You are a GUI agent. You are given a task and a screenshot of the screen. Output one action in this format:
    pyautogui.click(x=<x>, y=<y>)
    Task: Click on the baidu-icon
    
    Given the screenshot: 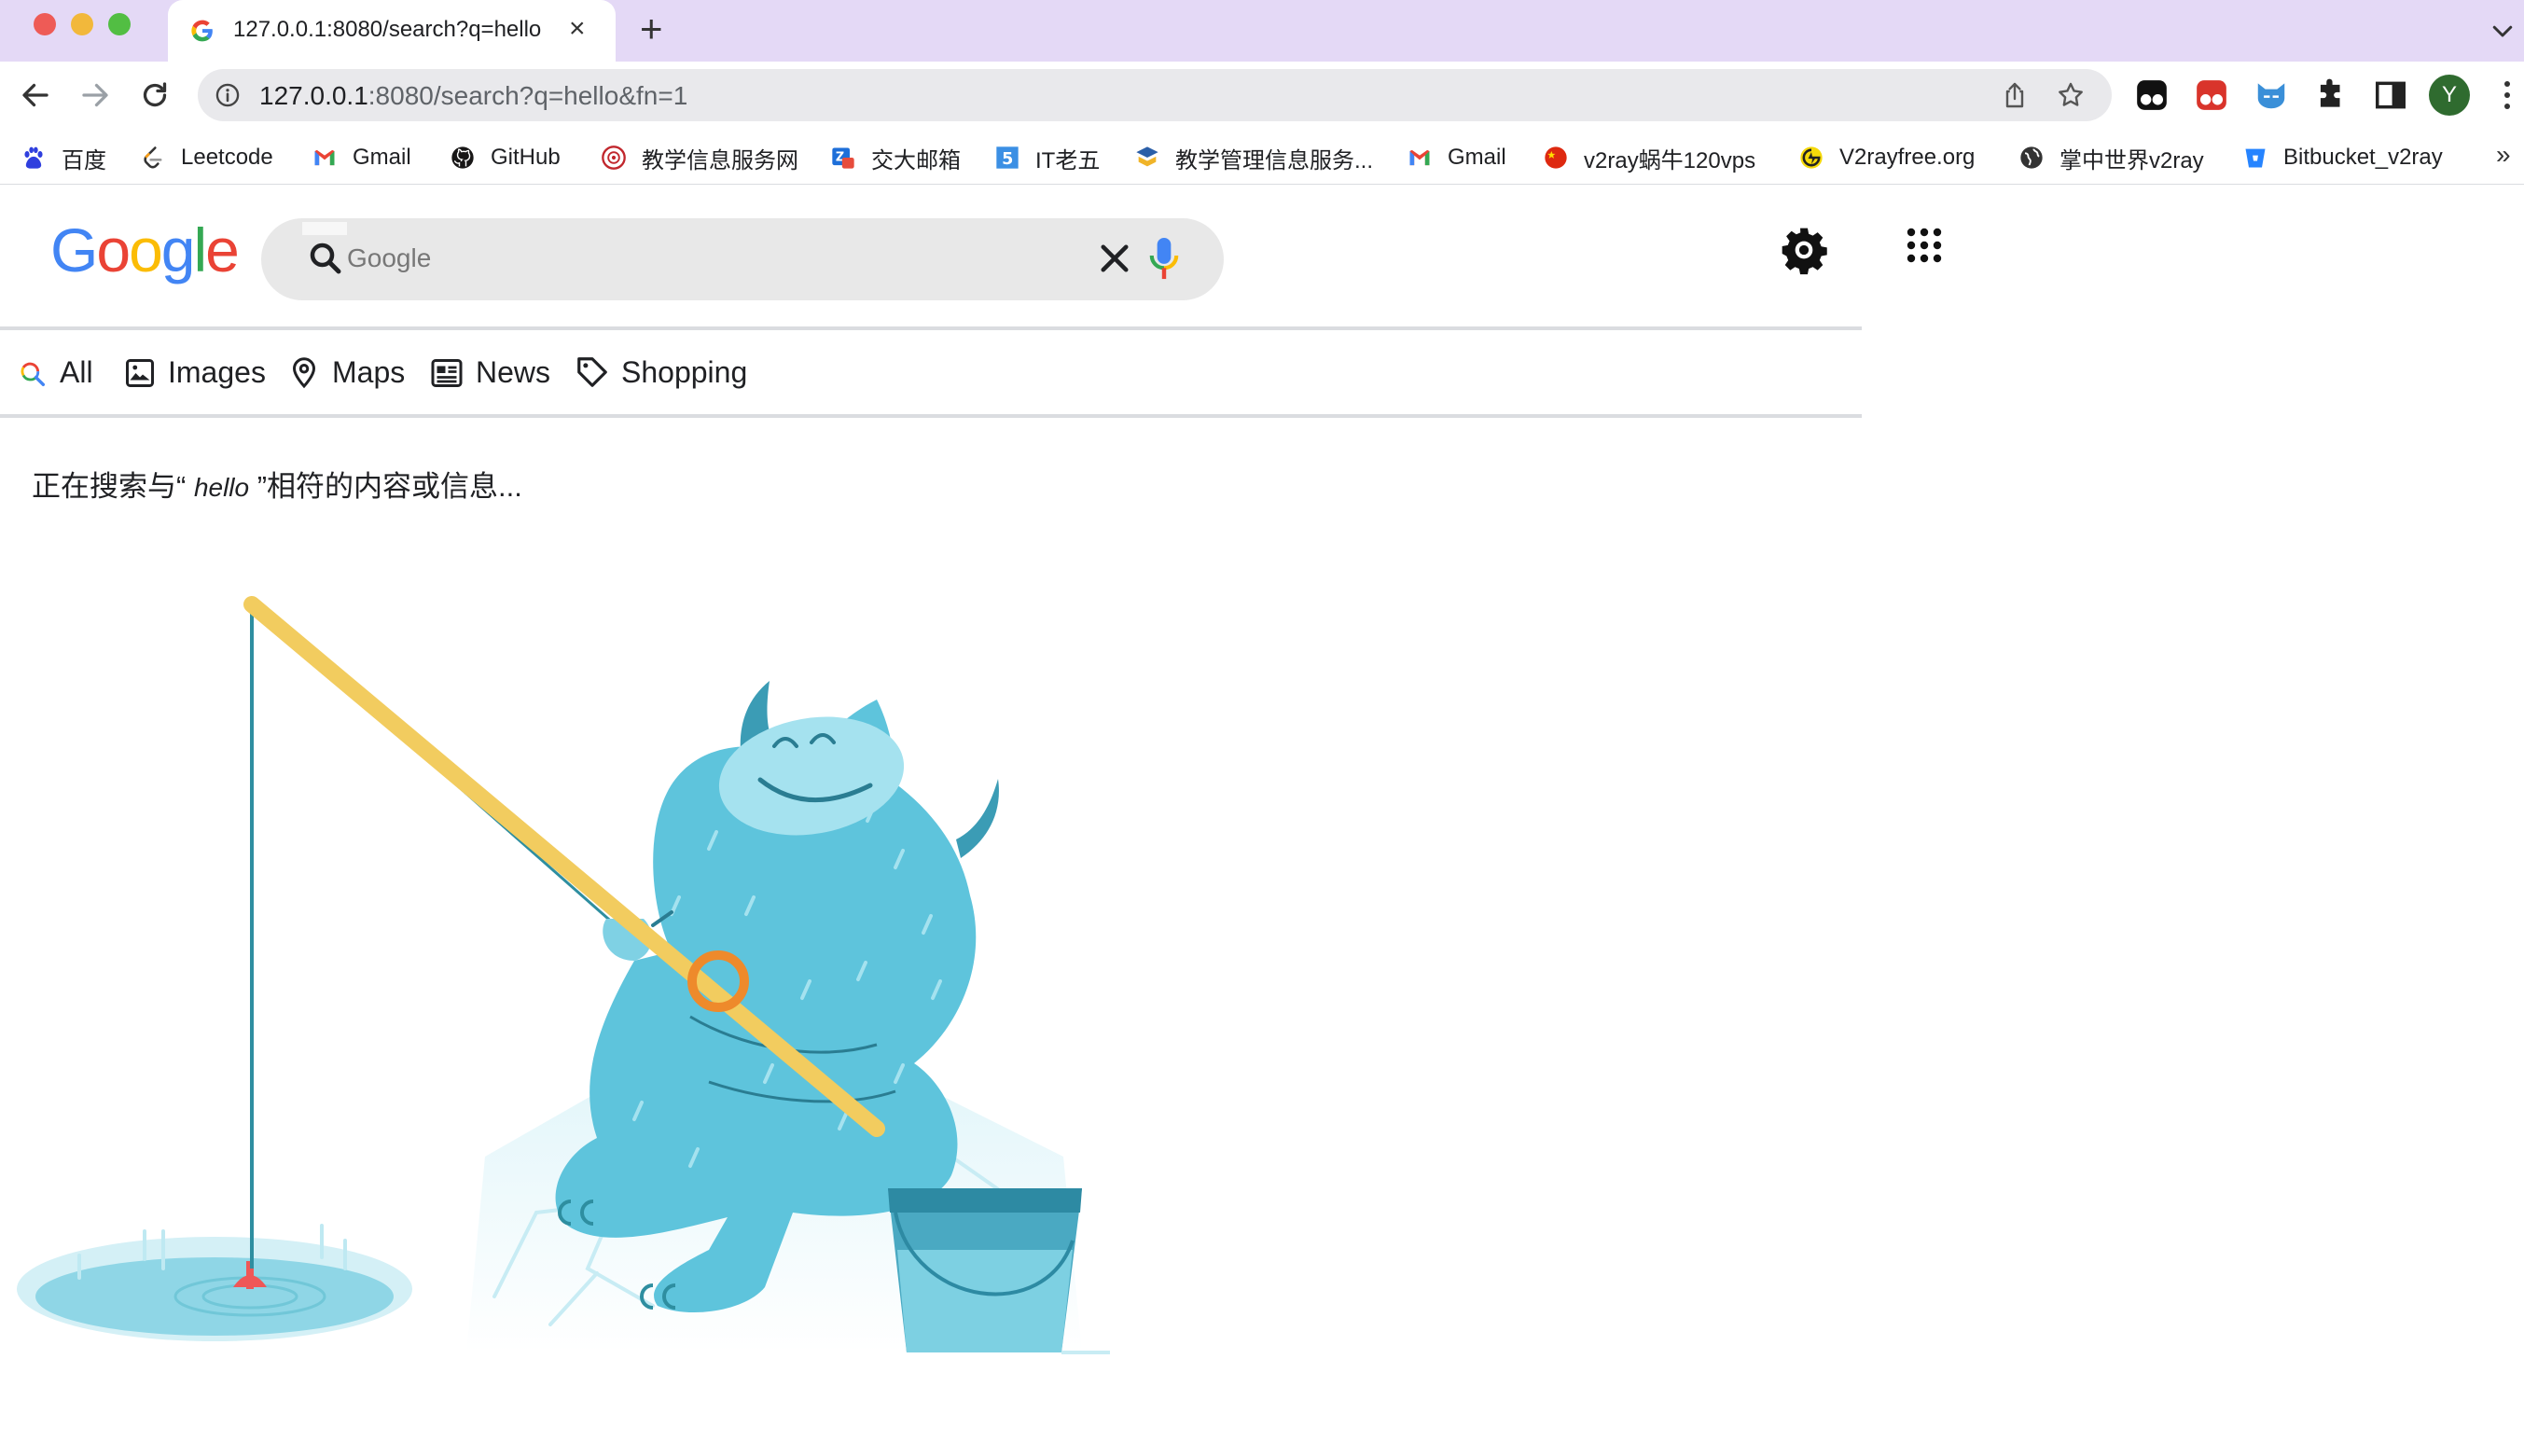 What is the action you would take?
    pyautogui.click(x=33, y=157)
    